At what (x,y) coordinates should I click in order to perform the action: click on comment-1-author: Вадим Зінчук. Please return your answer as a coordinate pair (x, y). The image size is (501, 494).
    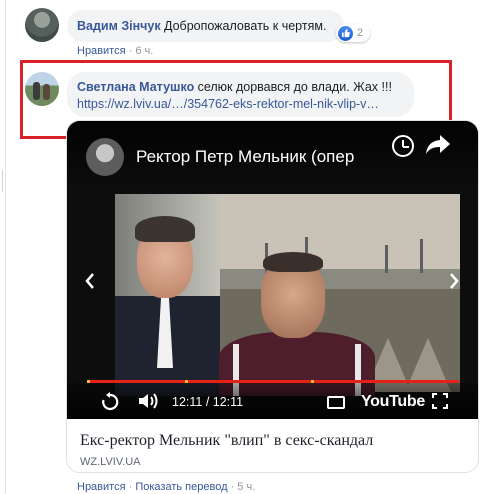
    Looking at the image, I should click on (119, 26).